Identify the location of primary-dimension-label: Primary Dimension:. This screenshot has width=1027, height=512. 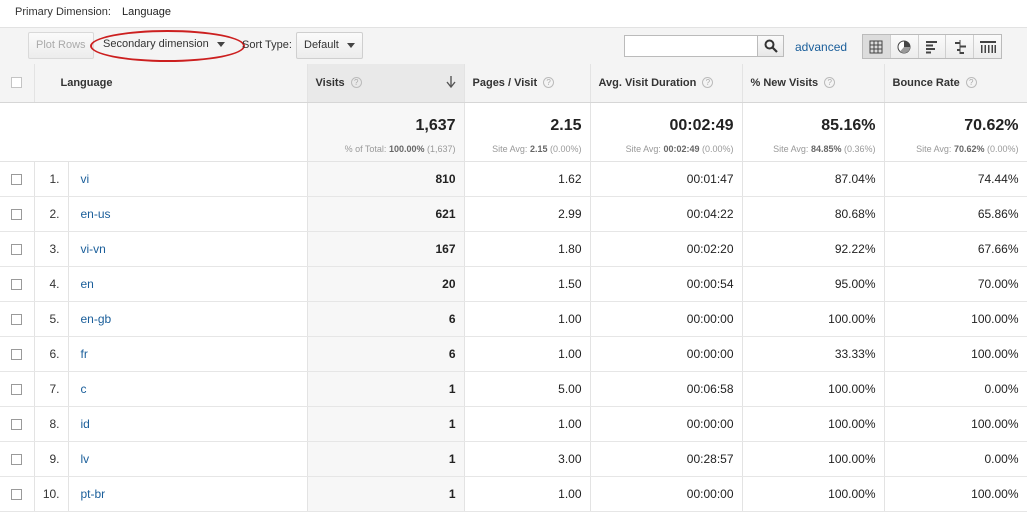
(63, 12).